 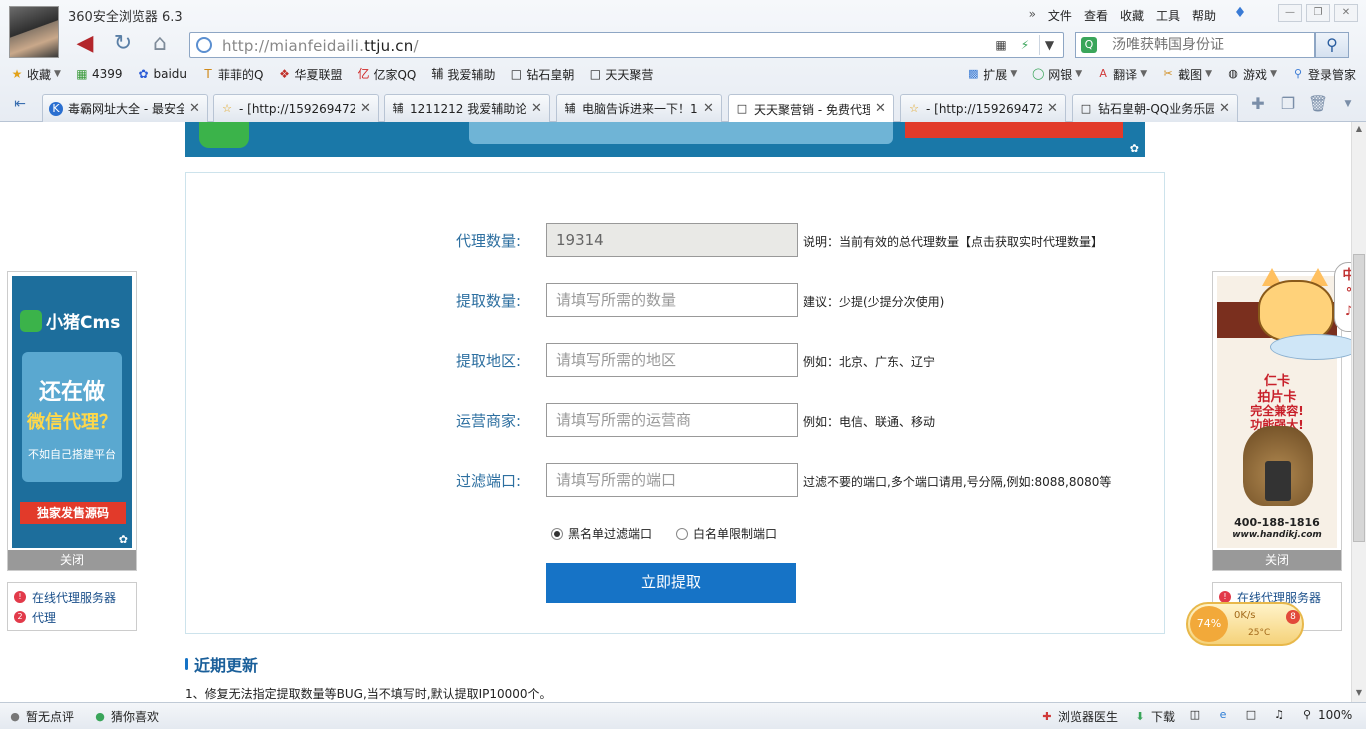 I want to click on fav-baidu: ✿ baidu, so click(x=161, y=74).